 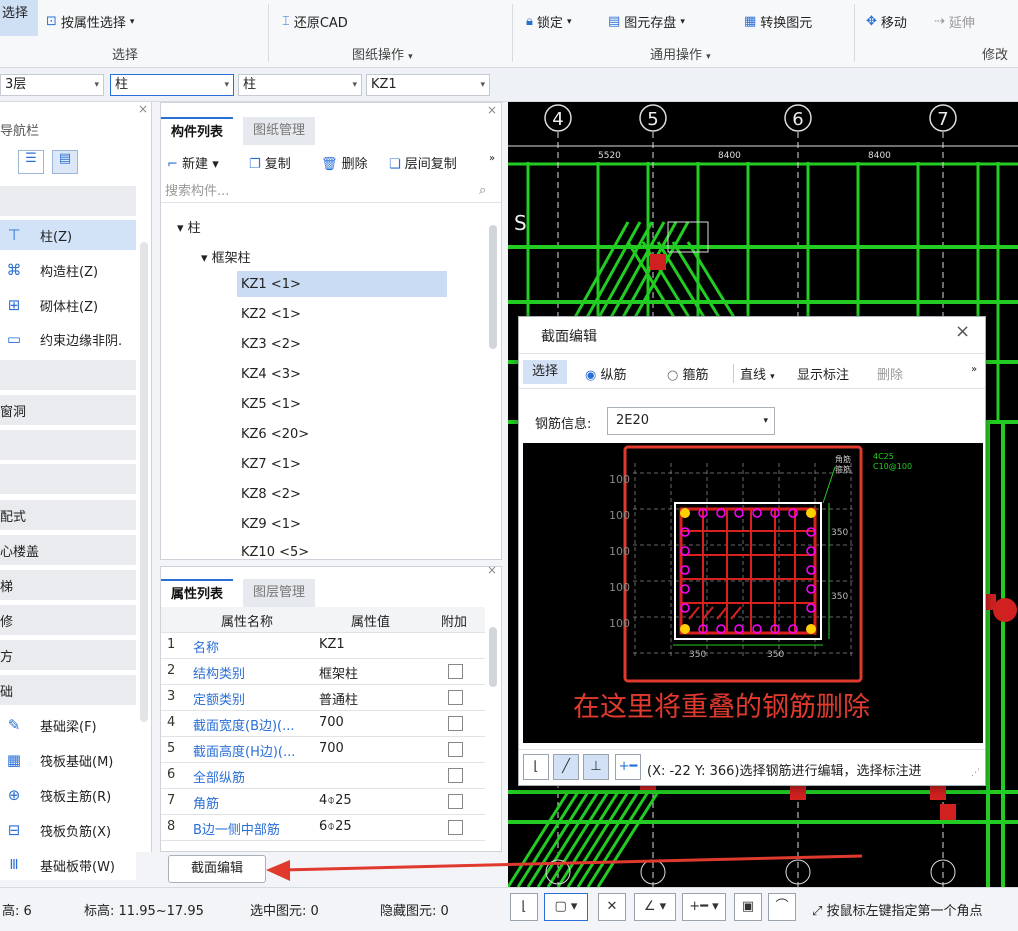 I want to click on arc-icon: ⌒, so click(x=782, y=907).